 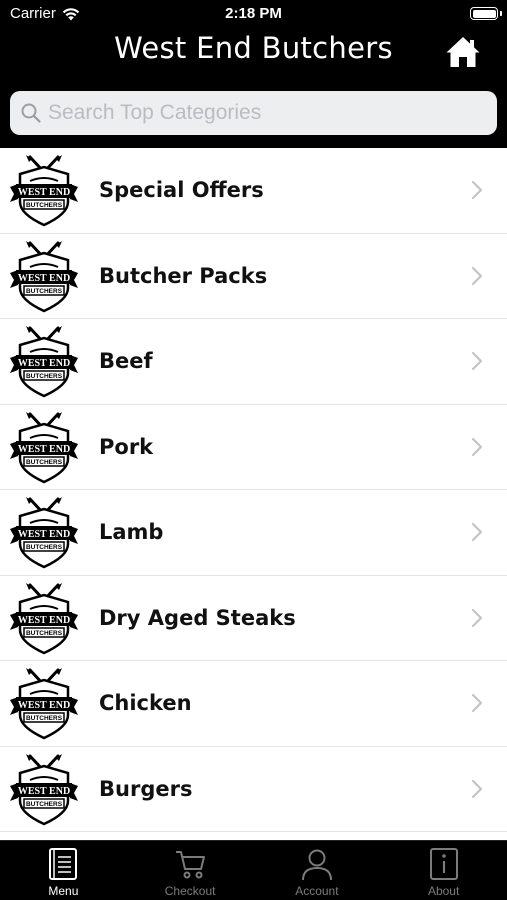 What do you see at coordinates (63, 864) in the screenshot?
I see `menu-book-icon` at bounding box center [63, 864].